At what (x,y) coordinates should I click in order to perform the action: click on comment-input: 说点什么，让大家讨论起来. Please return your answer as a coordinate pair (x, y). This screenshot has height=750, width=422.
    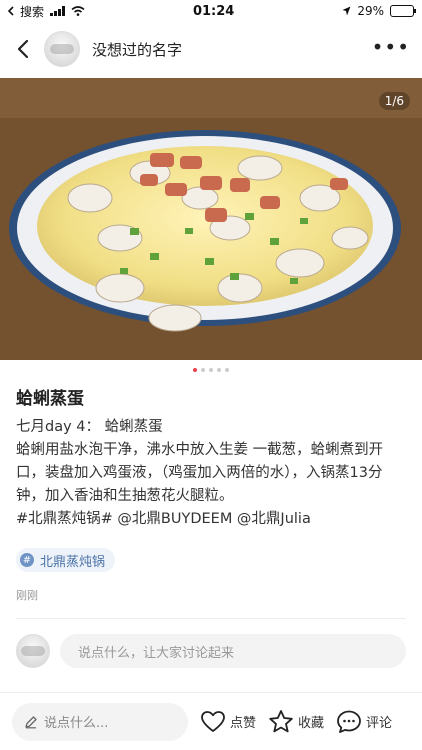
    Looking at the image, I should click on (233, 651).